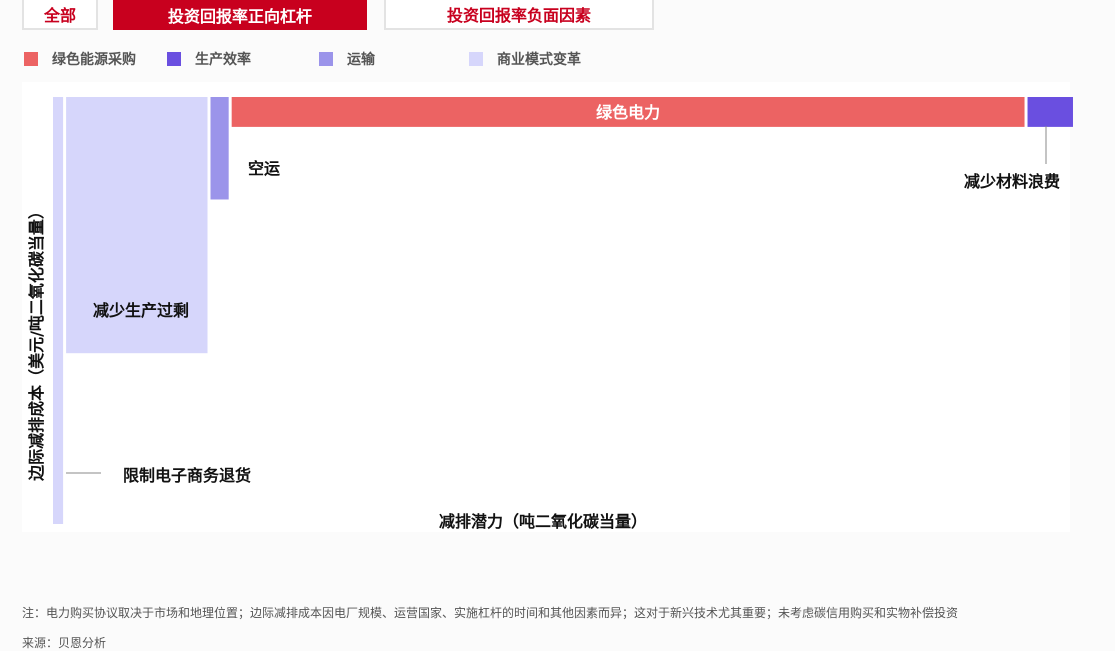 The width and height of the screenshot is (1115, 651). What do you see at coordinates (64, 643) in the screenshot?
I see `chart-source: 来源：贝恩分析` at bounding box center [64, 643].